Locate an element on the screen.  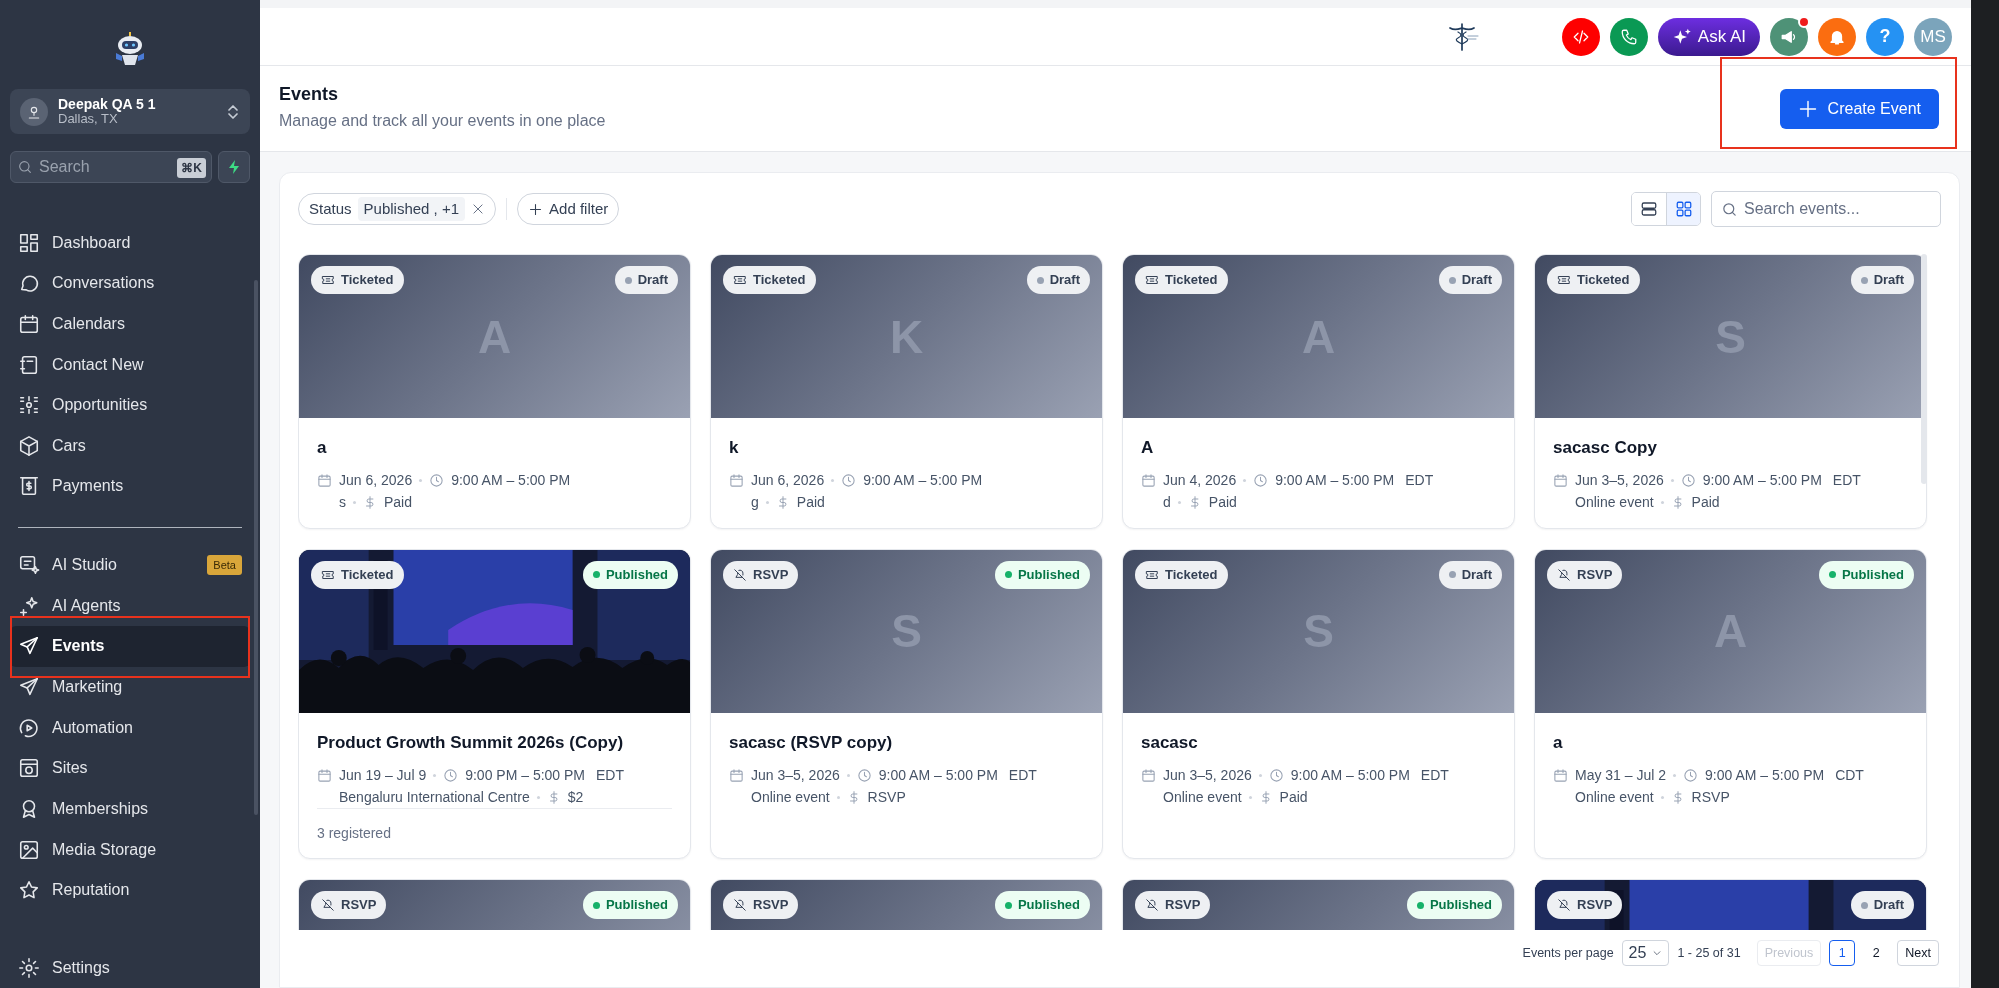
rows-icon is located at coordinates (1649, 209).